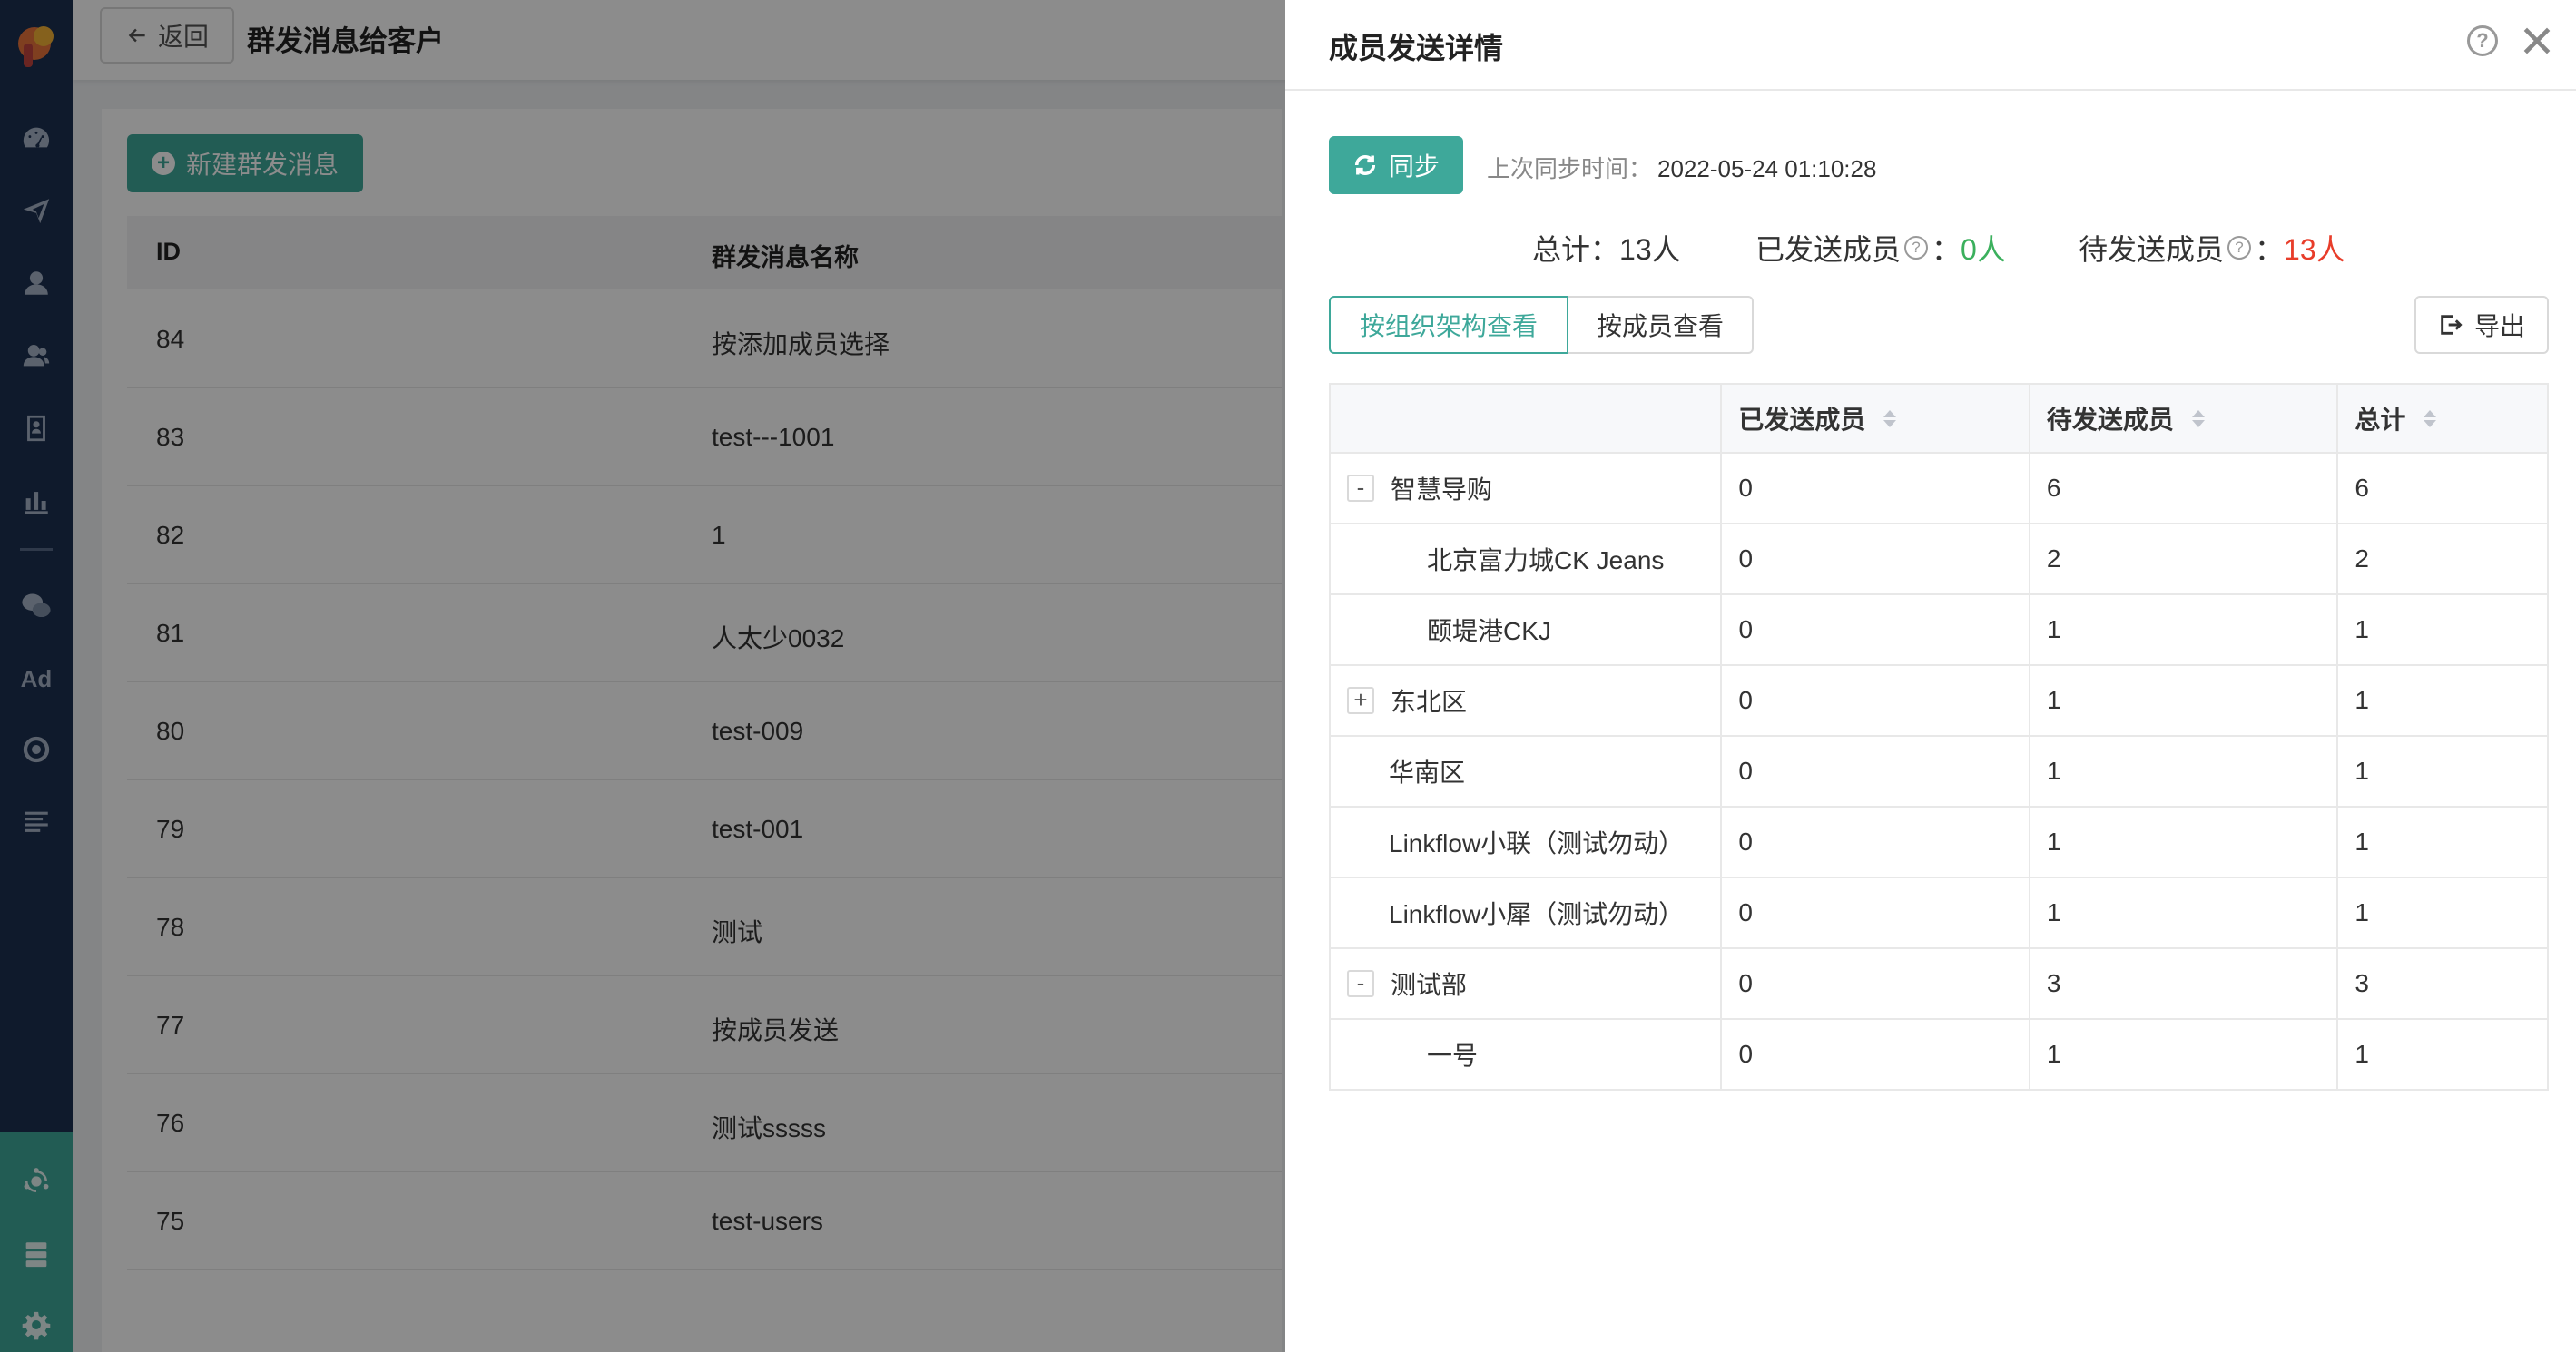 The width and height of the screenshot is (2576, 1352). Describe the element at coordinates (1983, 249) in the screenshot. I see `sent-value: 0人` at that location.